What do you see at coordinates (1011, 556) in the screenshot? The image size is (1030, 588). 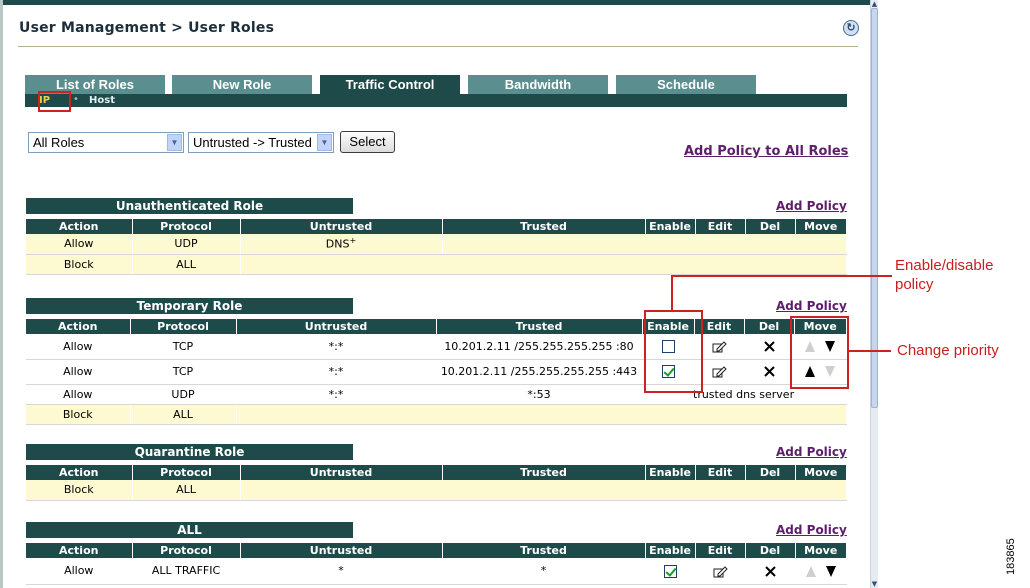 I see `figure-id: 183865` at bounding box center [1011, 556].